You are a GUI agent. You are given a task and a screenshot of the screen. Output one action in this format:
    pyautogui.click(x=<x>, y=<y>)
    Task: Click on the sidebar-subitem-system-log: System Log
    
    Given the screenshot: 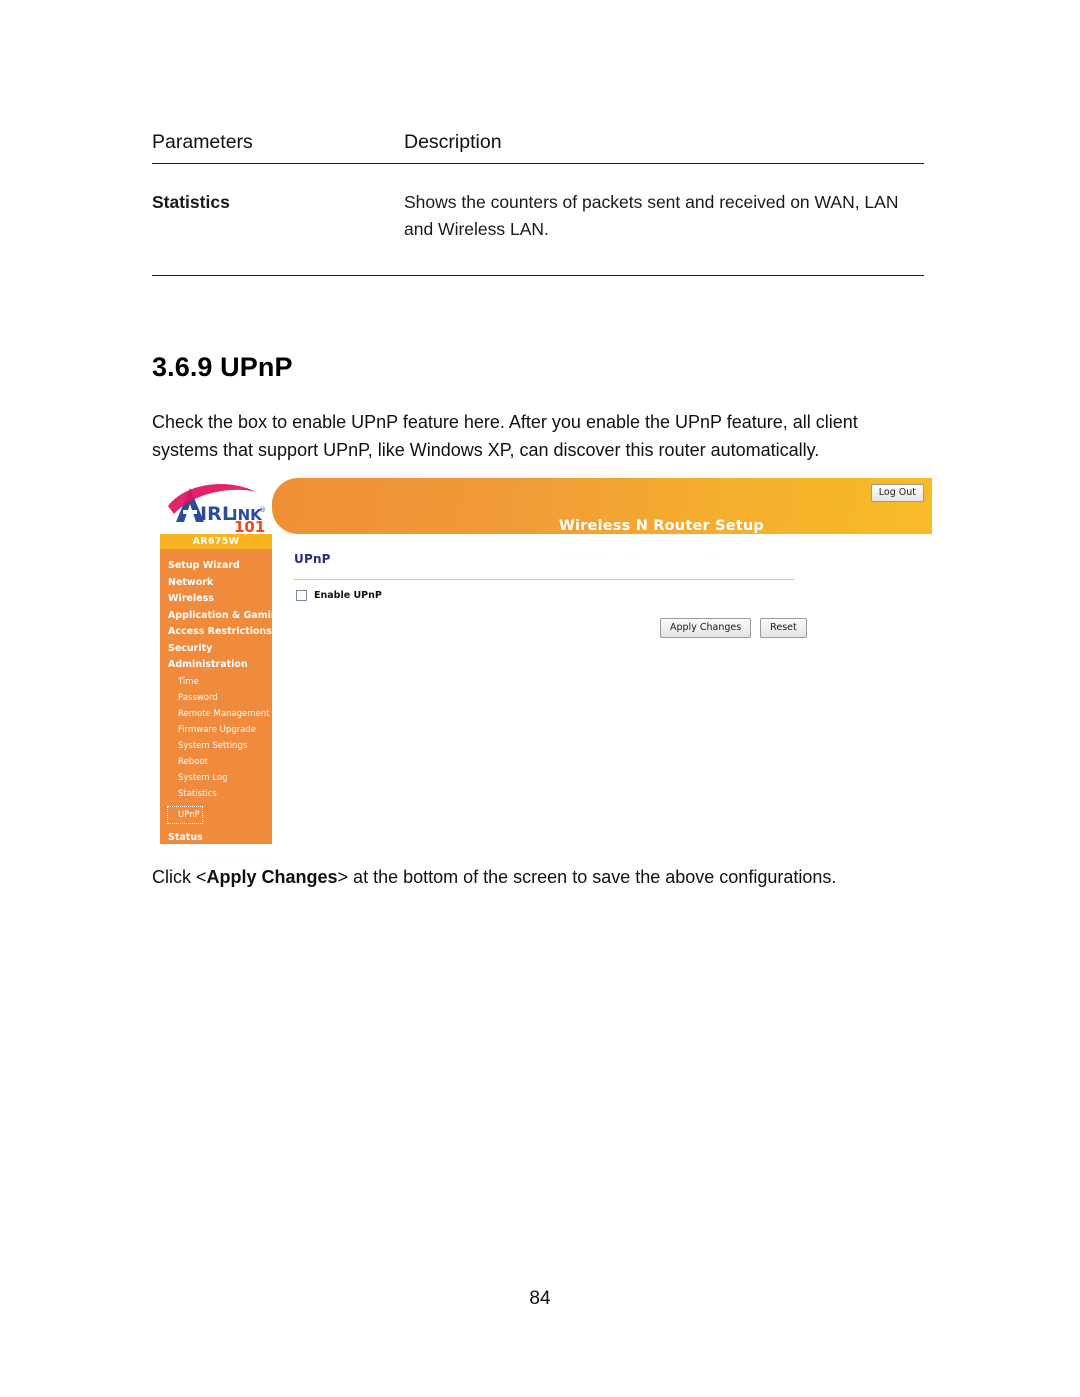 What is the action you would take?
    pyautogui.click(x=220, y=778)
    